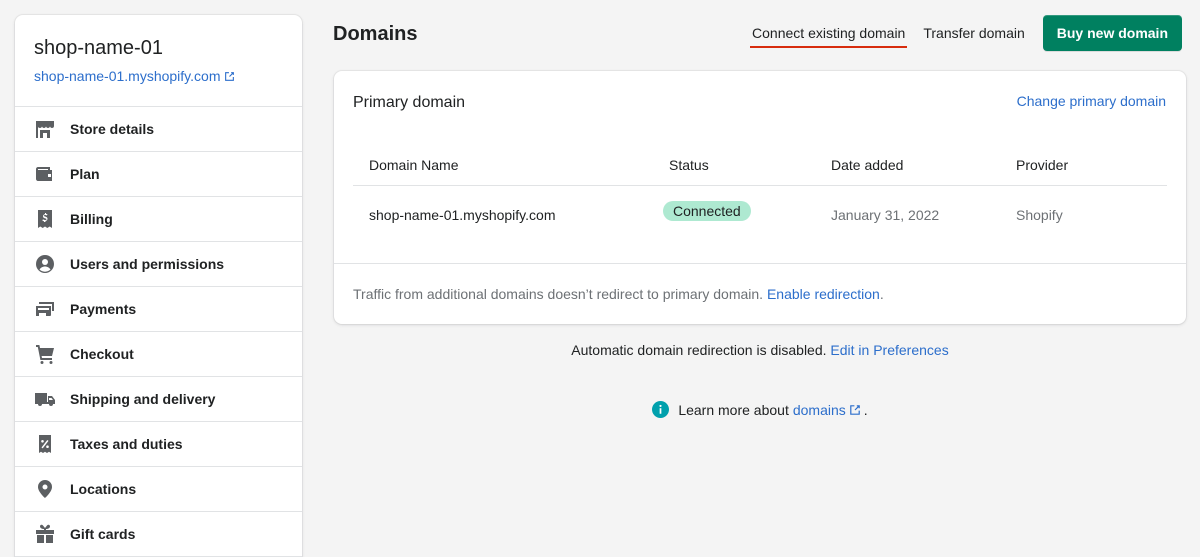  What do you see at coordinates (45, 399) in the screenshot?
I see `truck-icon` at bounding box center [45, 399].